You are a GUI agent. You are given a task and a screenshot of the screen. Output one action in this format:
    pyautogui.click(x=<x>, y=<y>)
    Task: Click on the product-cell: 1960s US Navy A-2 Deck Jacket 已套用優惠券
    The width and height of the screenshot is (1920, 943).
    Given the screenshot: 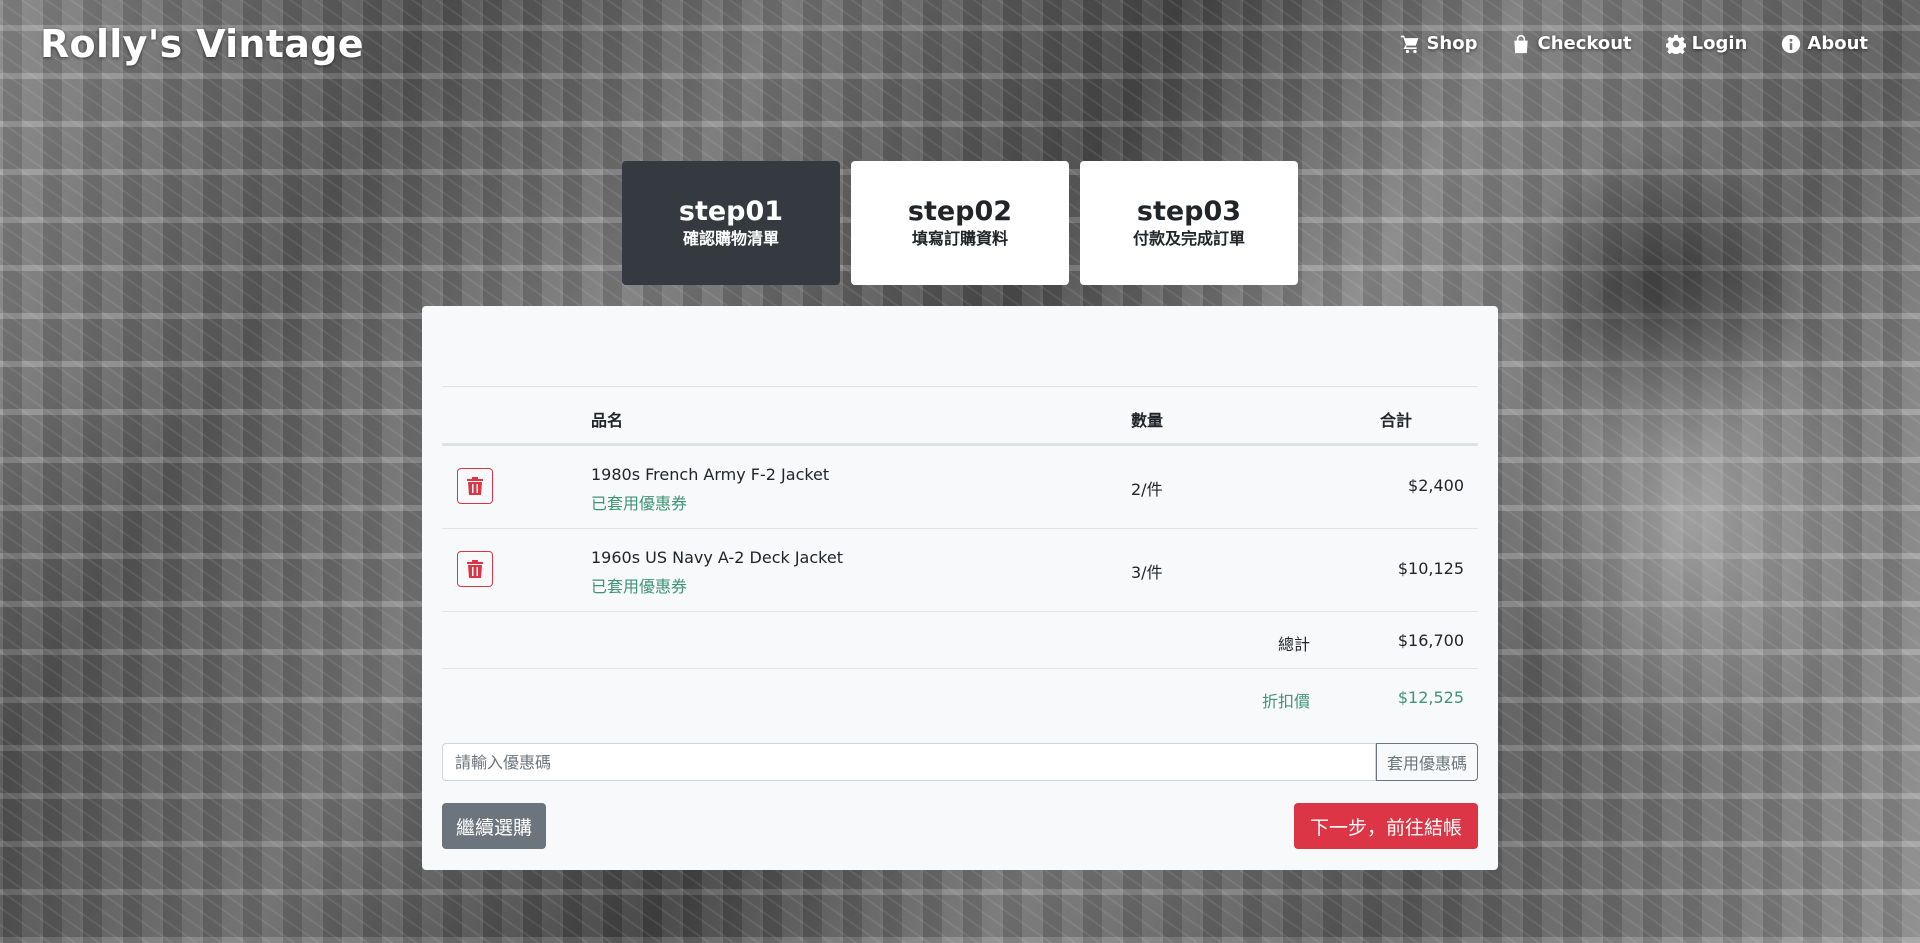 What is the action you would take?
    pyautogui.click(x=717, y=572)
    